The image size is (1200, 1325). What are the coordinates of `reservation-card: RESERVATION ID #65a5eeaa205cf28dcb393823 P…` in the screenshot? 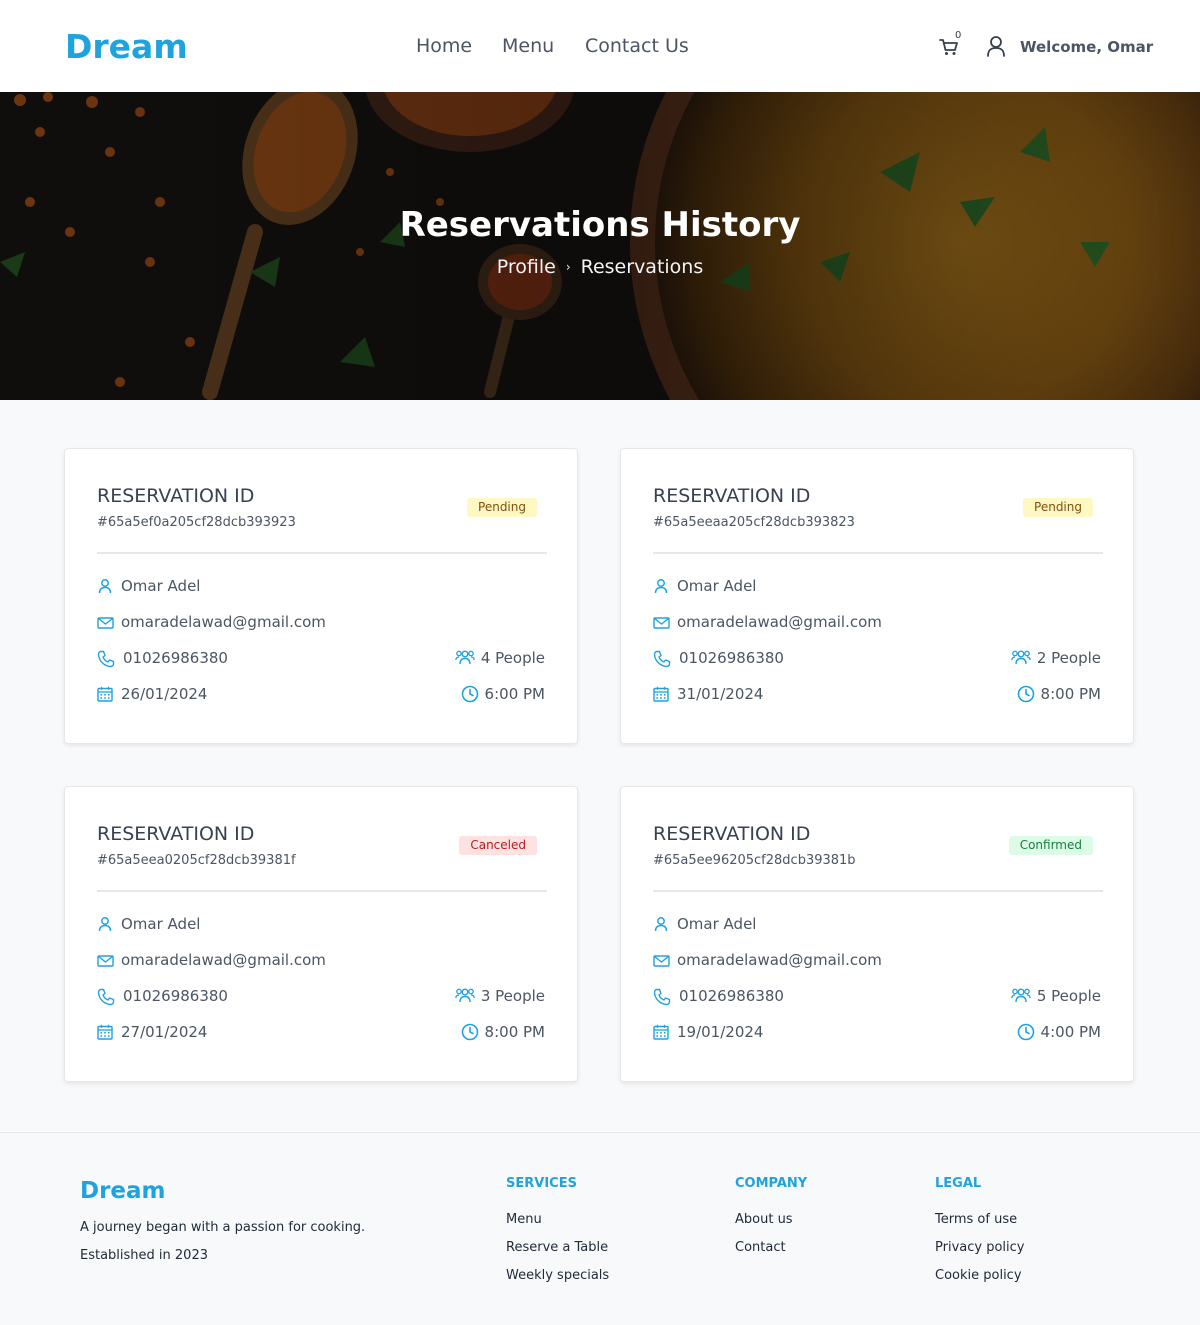 It's located at (877, 596).